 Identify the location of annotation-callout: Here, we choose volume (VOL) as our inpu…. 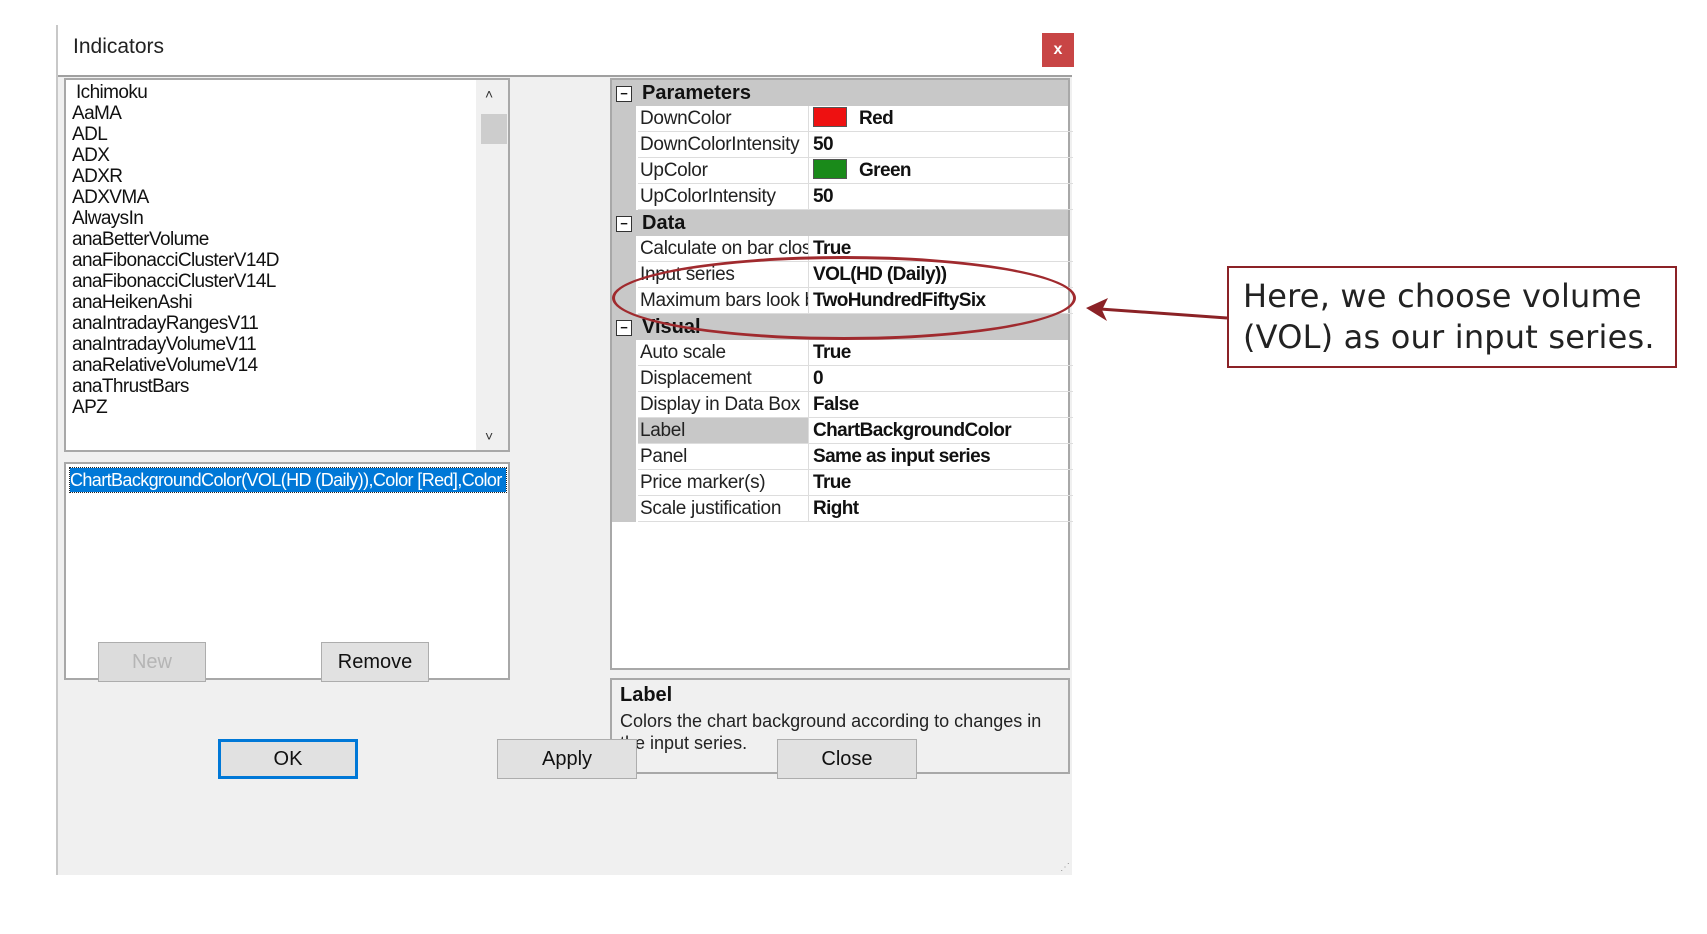
(1452, 317).